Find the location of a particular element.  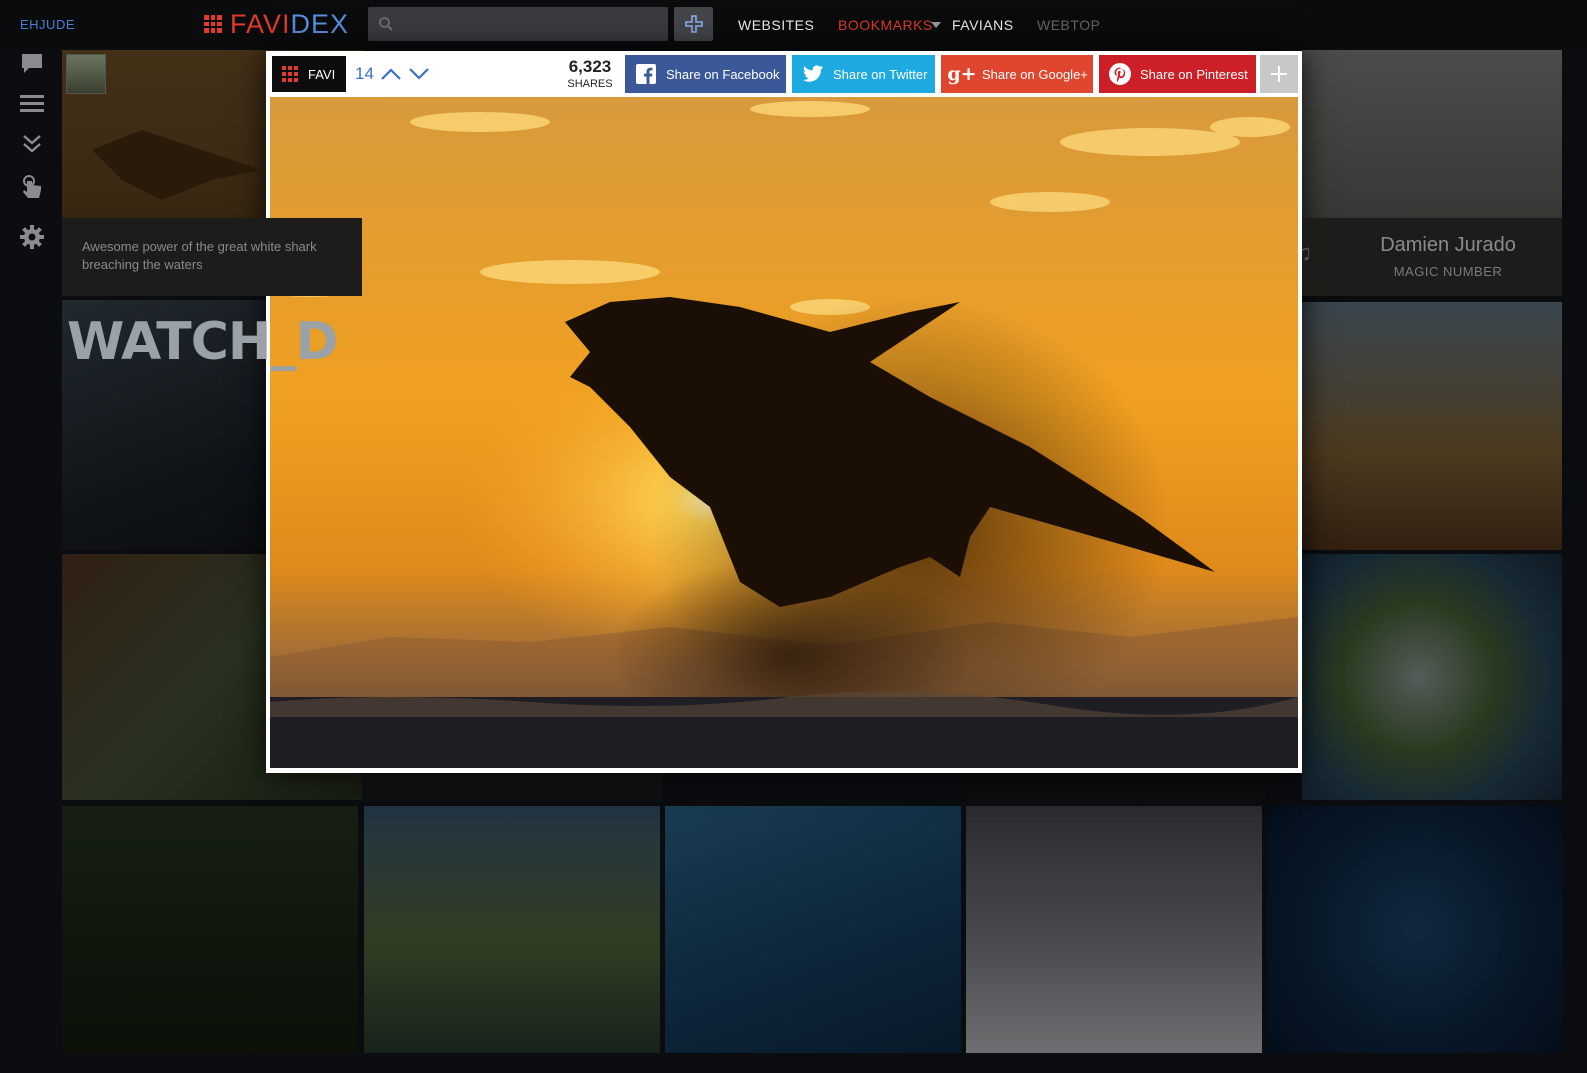

search-icon is located at coordinates (386, 24).